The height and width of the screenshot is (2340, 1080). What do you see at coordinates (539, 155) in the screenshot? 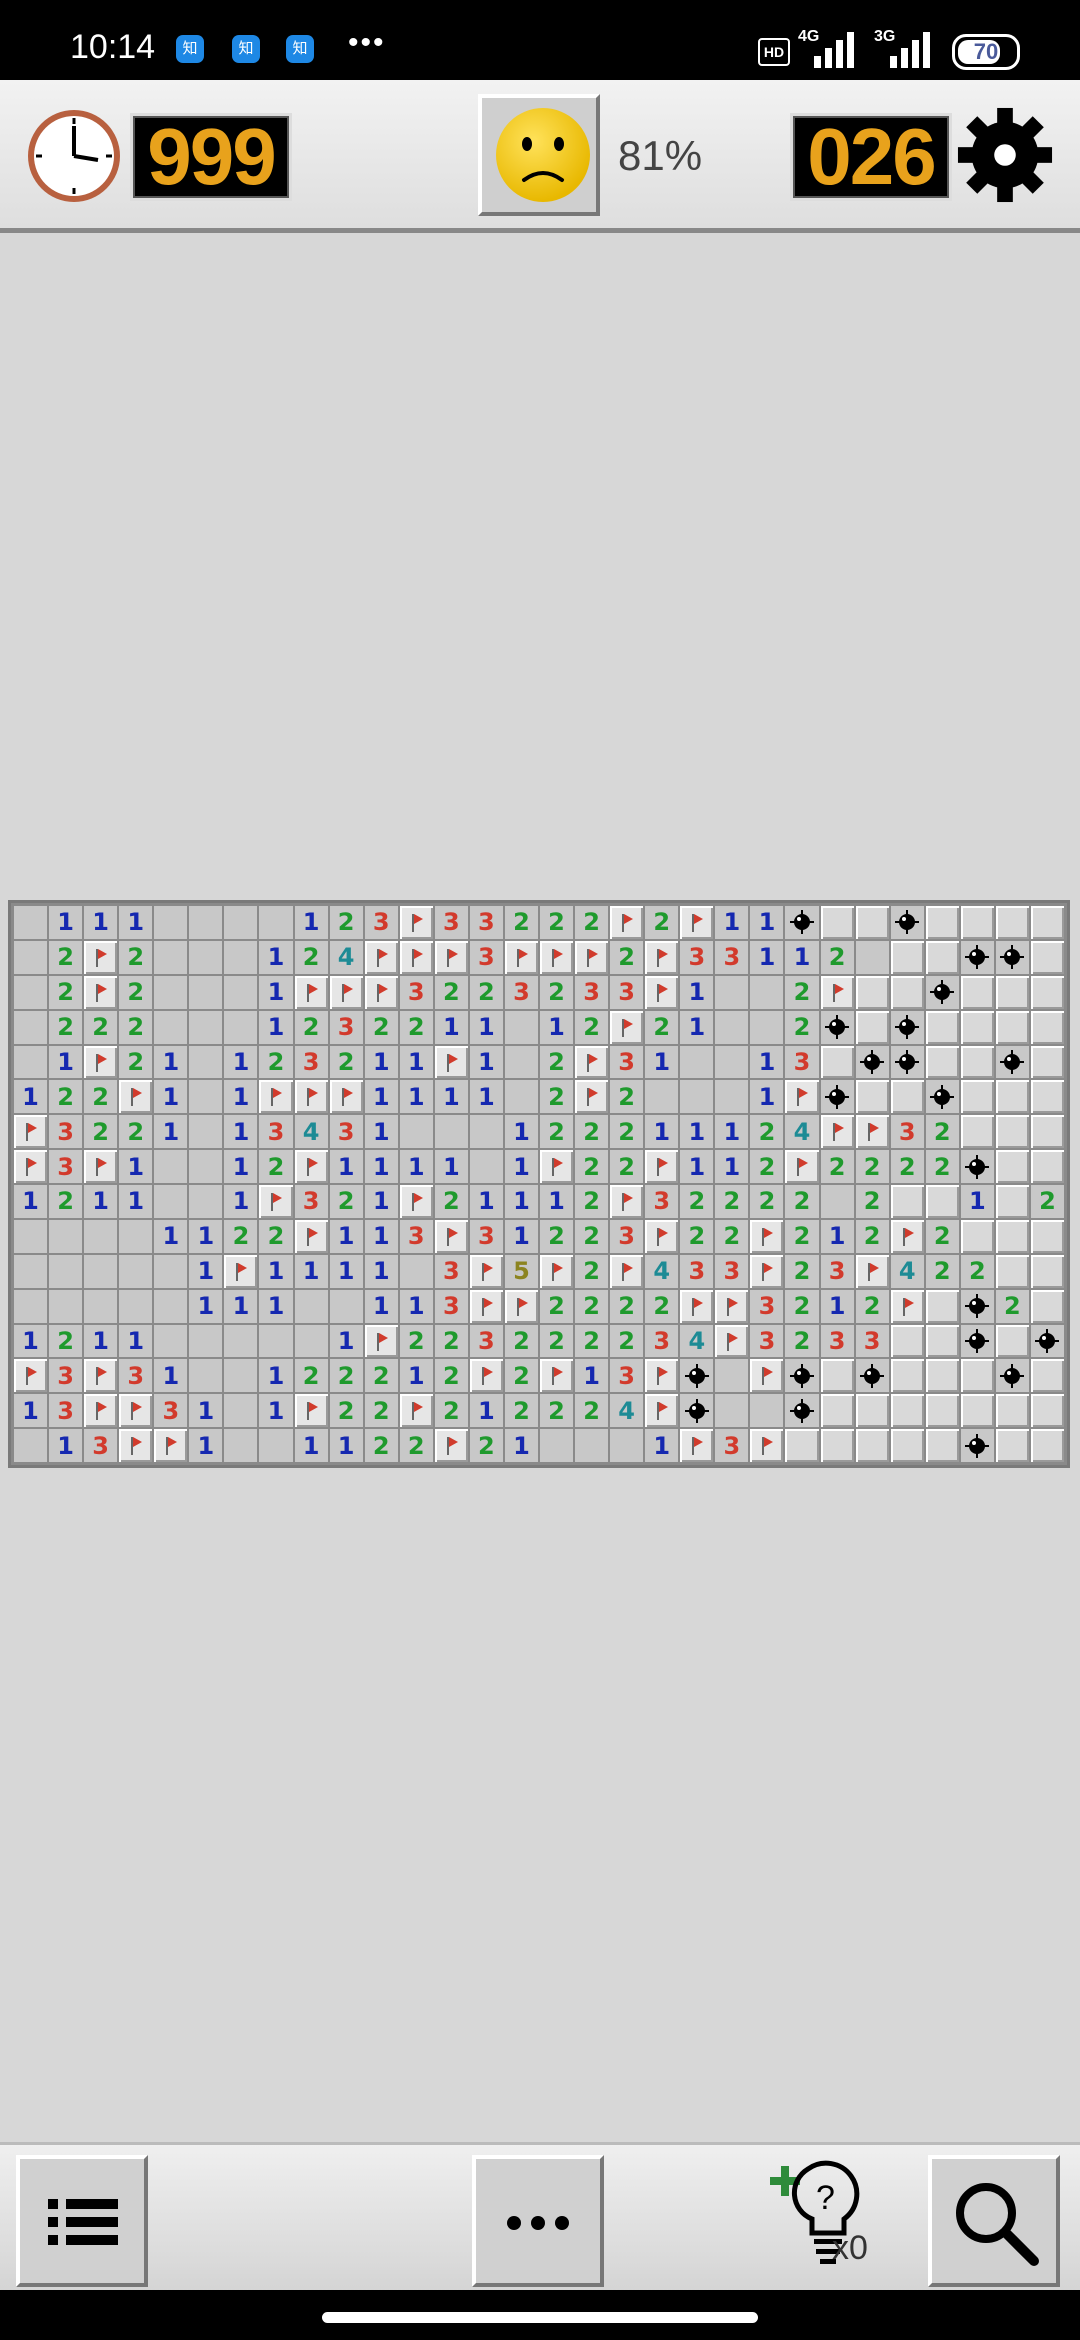
I see `new-game-face-button` at bounding box center [539, 155].